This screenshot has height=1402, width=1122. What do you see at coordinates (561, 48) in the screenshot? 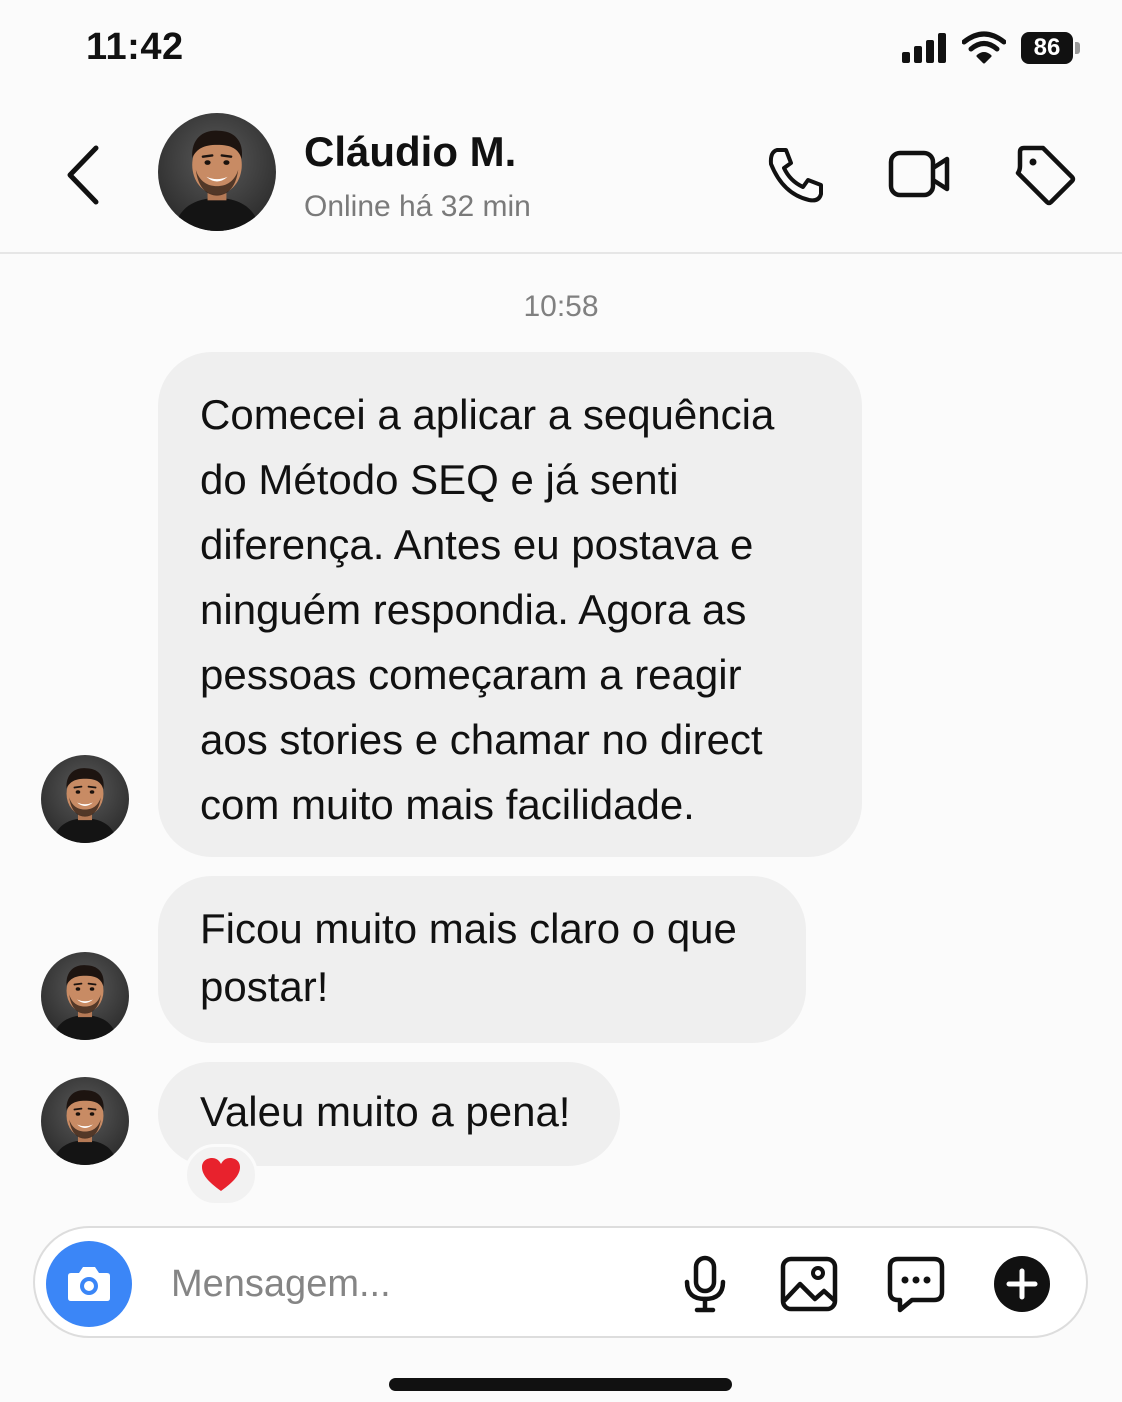
I see `status-bar: 11:42 86` at bounding box center [561, 48].